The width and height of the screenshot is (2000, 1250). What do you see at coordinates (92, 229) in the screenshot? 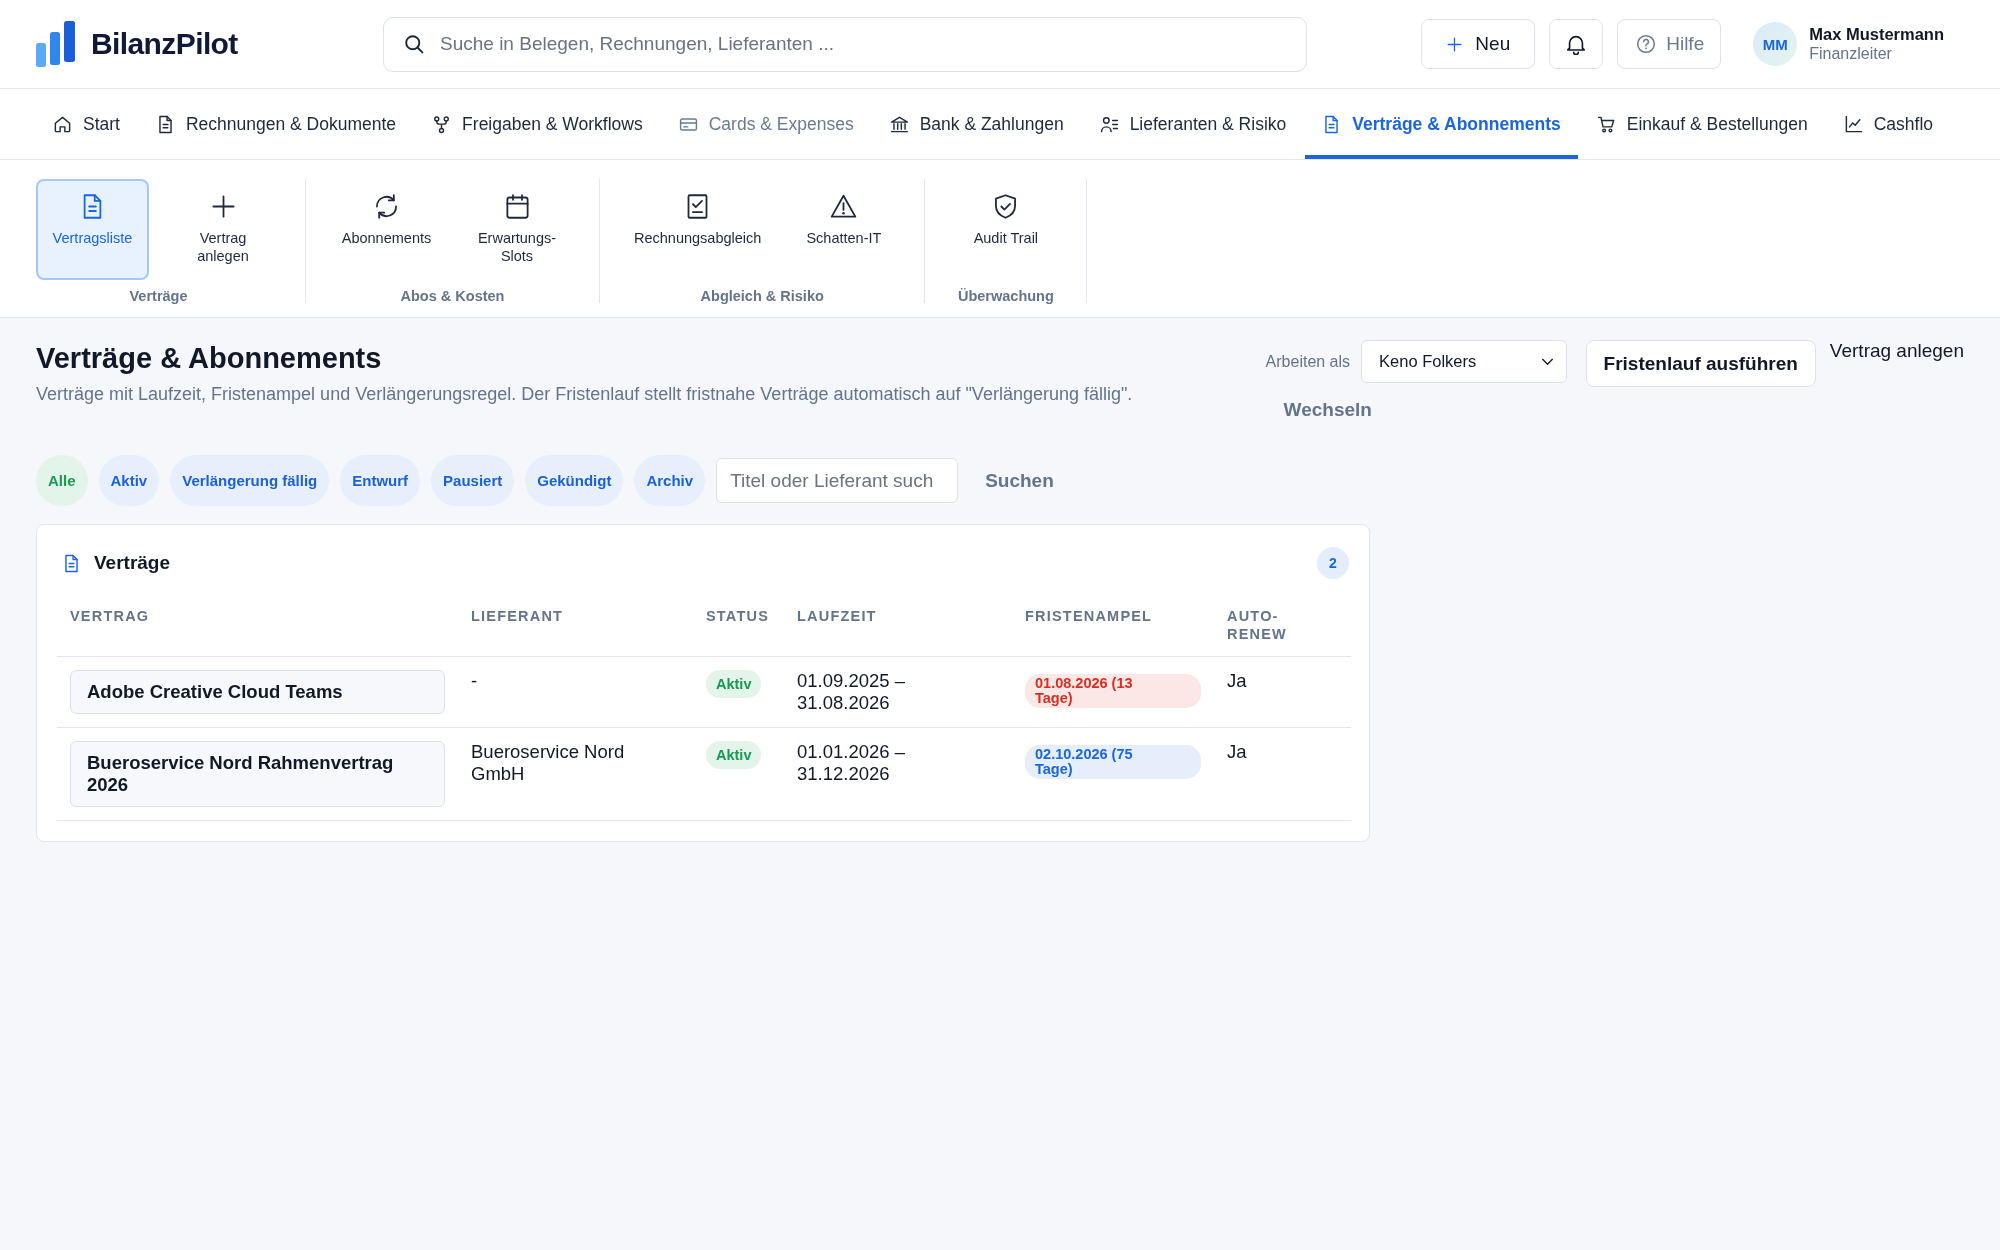
I see `ribbon-button: Vertragsliste` at bounding box center [92, 229].